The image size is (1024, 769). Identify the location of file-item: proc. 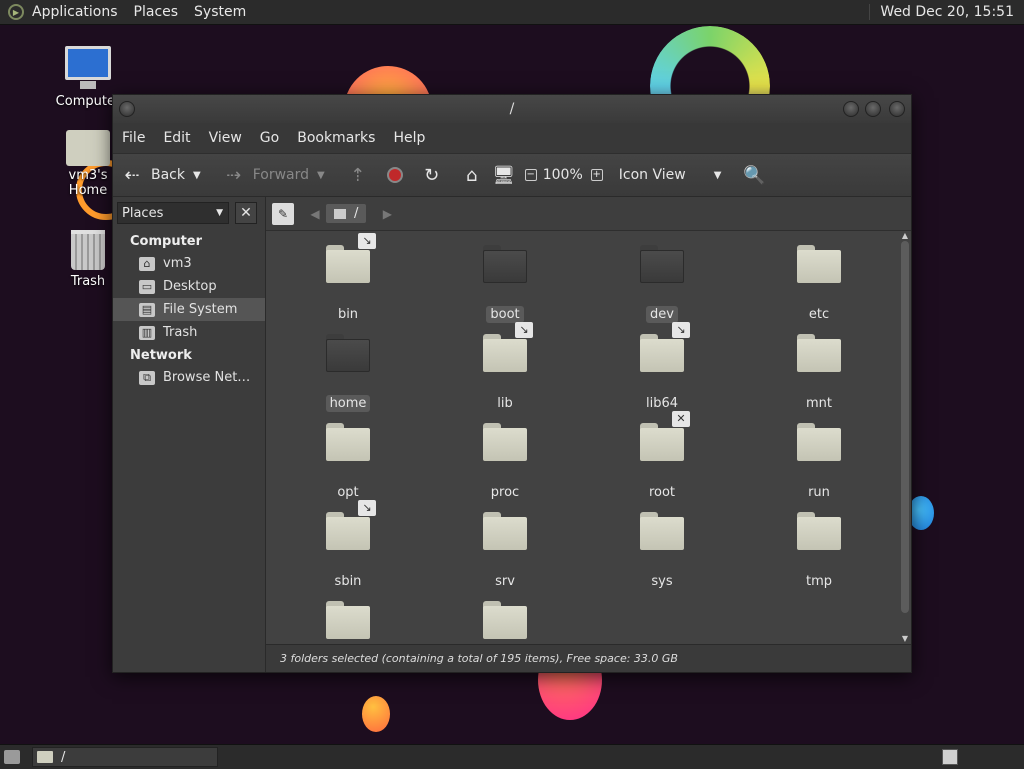
(505, 462).